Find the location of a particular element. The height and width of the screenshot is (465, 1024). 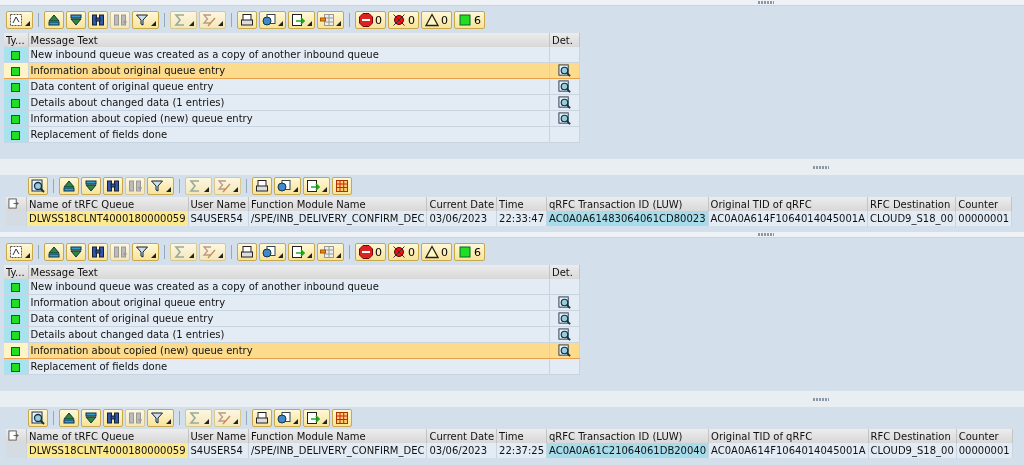

export-icon is located at coordinates (313, 186).